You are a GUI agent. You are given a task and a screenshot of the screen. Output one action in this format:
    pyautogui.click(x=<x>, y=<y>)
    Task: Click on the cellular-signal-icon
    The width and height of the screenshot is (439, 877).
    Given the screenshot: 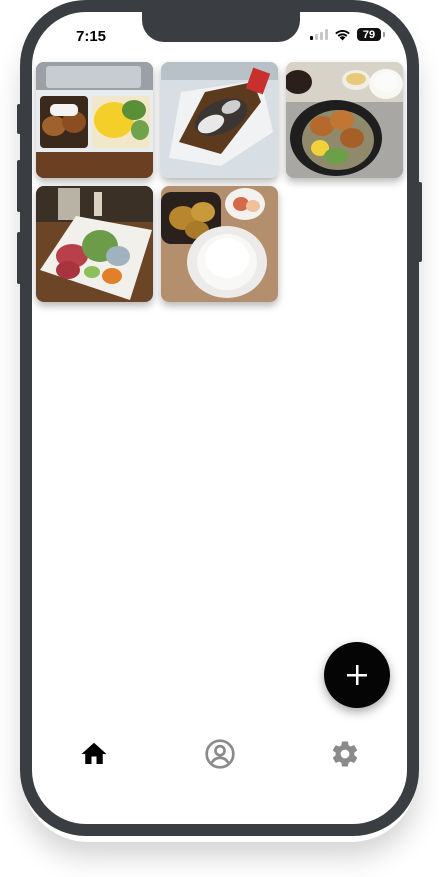 What is the action you would take?
    pyautogui.click(x=319, y=34)
    